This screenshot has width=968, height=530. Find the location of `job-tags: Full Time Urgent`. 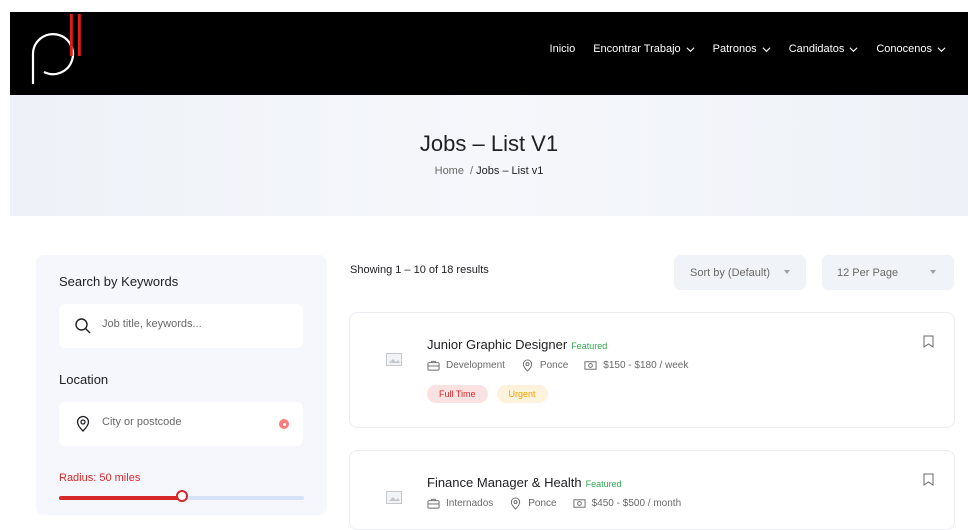

job-tags: Full Time Urgent is located at coordinates (487, 394).